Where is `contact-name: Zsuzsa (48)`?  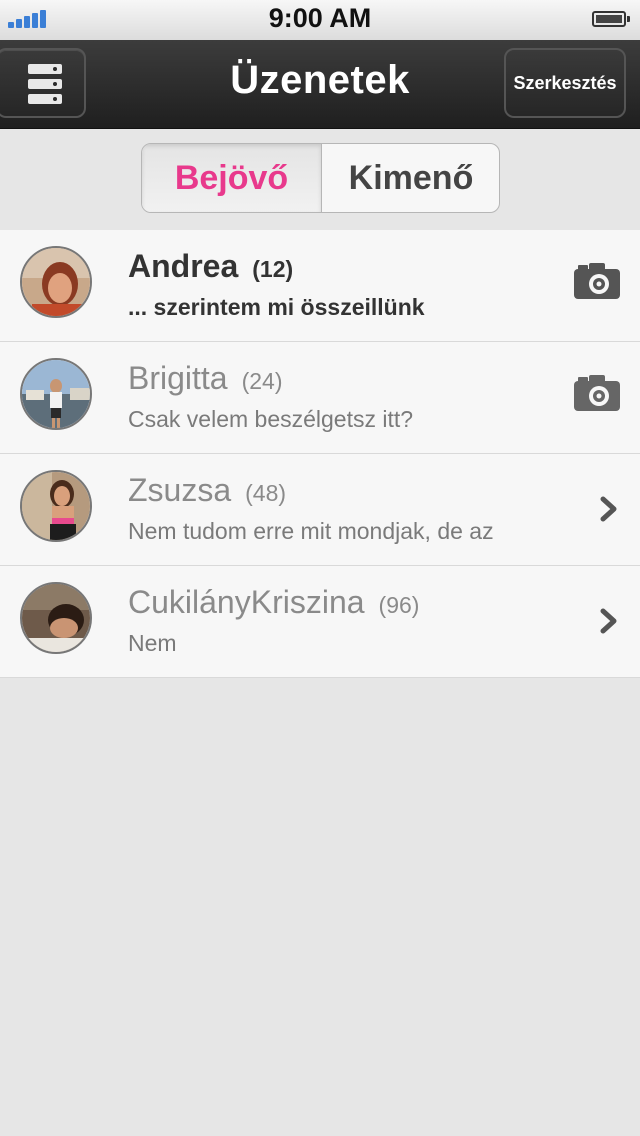
contact-name: Zsuzsa (48) is located at coordinates (207, 490).